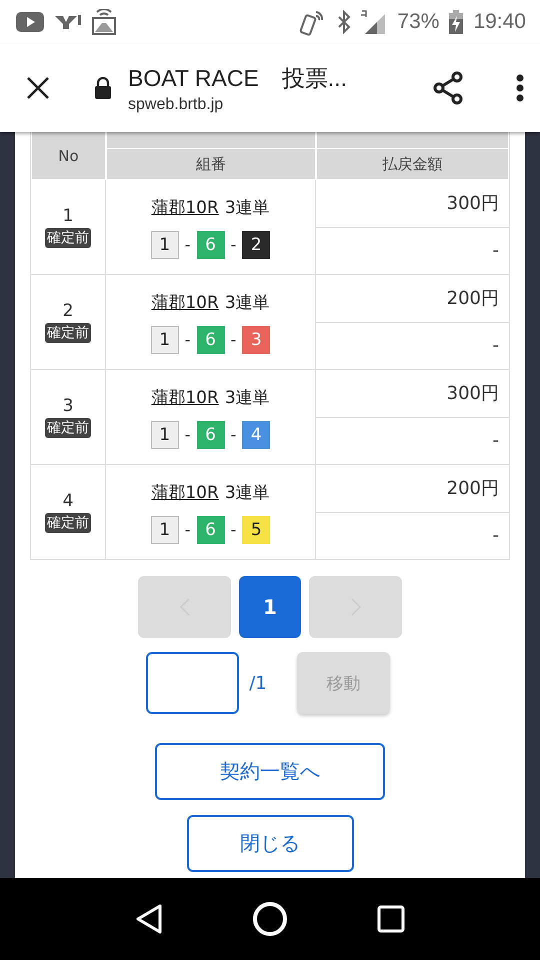  I want to click on page-input-field, so click(193, 683).